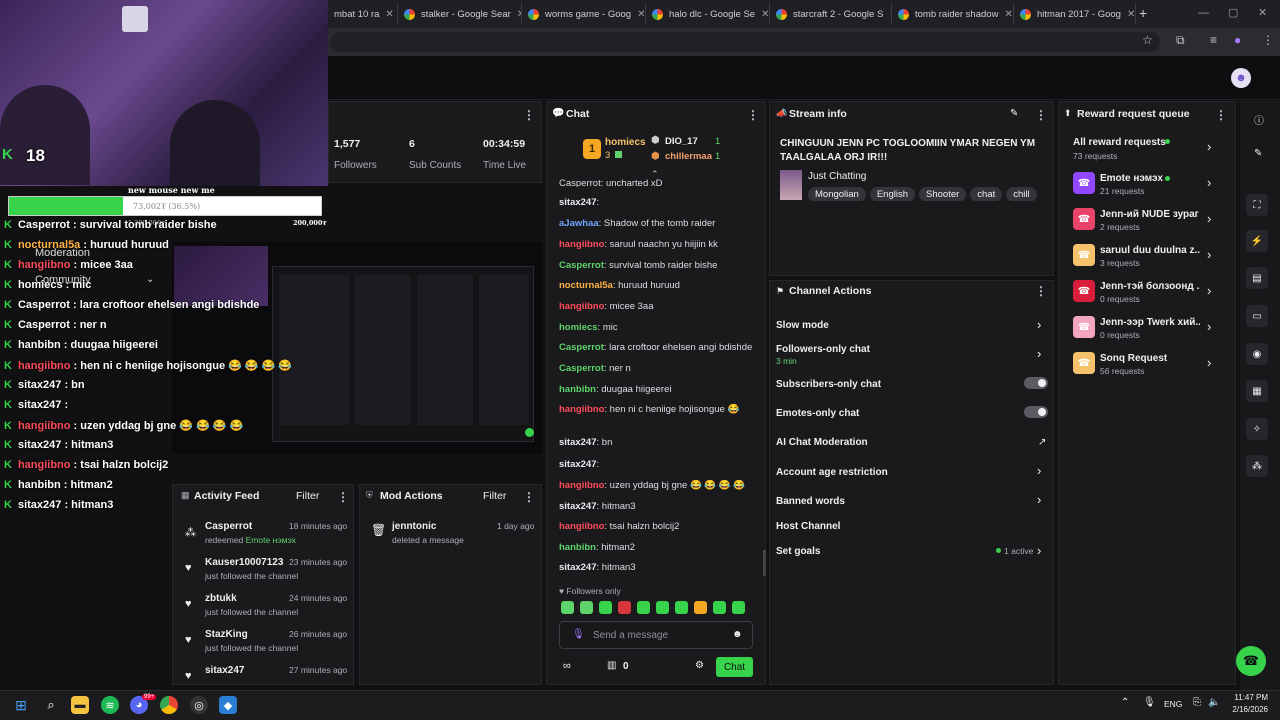 Image resolution: width=1280 pixels, height=720 pixels. What do you see at coordinates (1259, 119) in the screenshot?
I see `info-icon: ⓘ` at bounding box center [1259, 119].